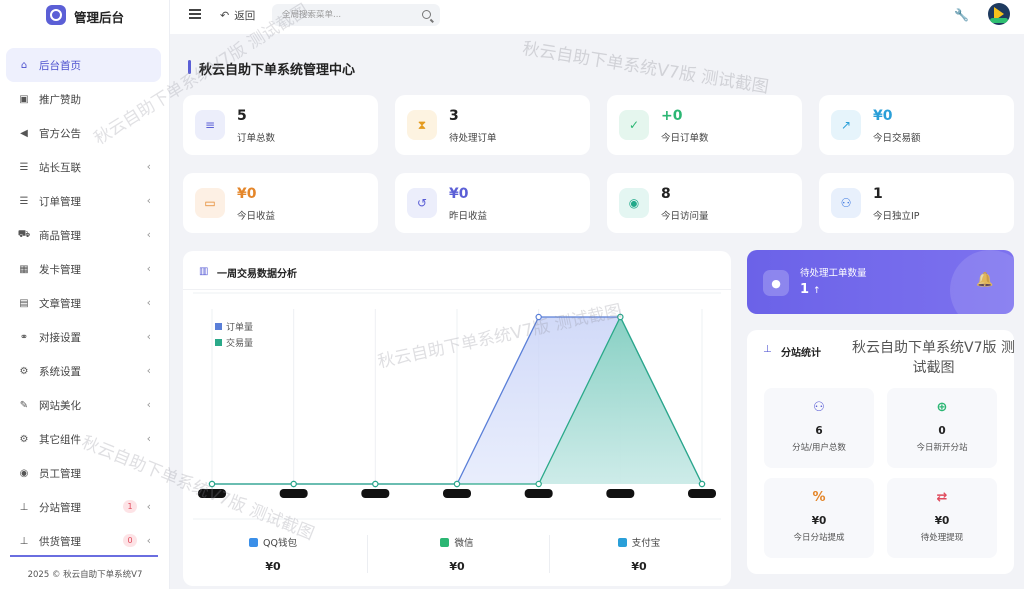 This screenshot has width=1024, height=589. Describe the element at coordinates (473, 138) in the screenshot. I see `stat-label: 待处理订单` at that location.